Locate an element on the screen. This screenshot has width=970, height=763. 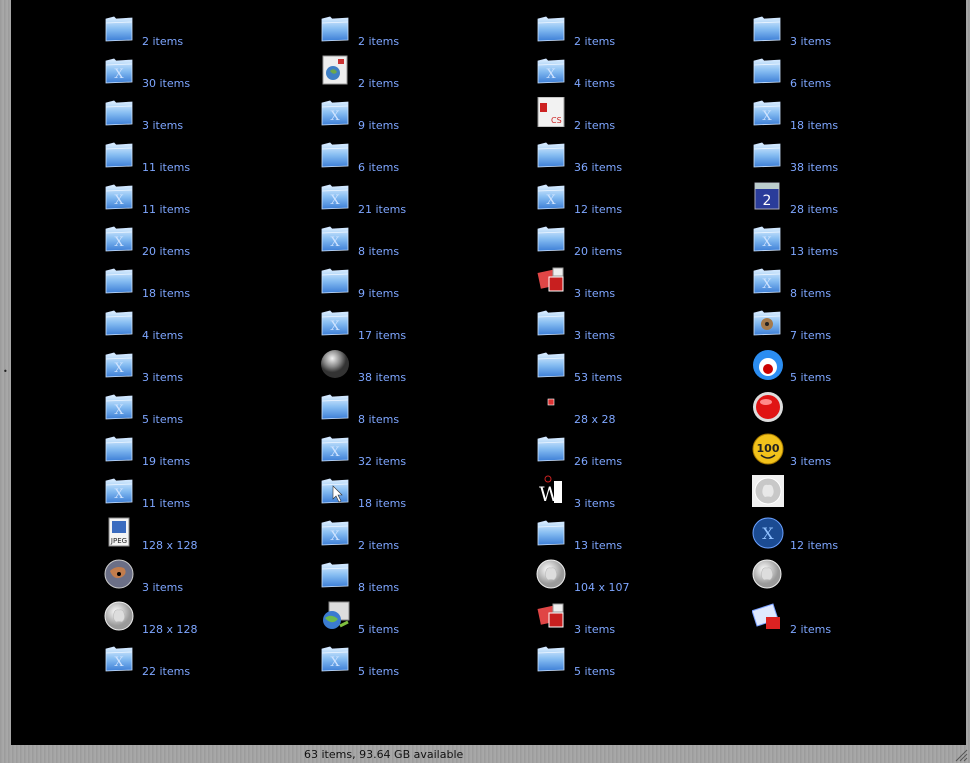
drag-handle-icon: • is located at coordinates (5, 372).